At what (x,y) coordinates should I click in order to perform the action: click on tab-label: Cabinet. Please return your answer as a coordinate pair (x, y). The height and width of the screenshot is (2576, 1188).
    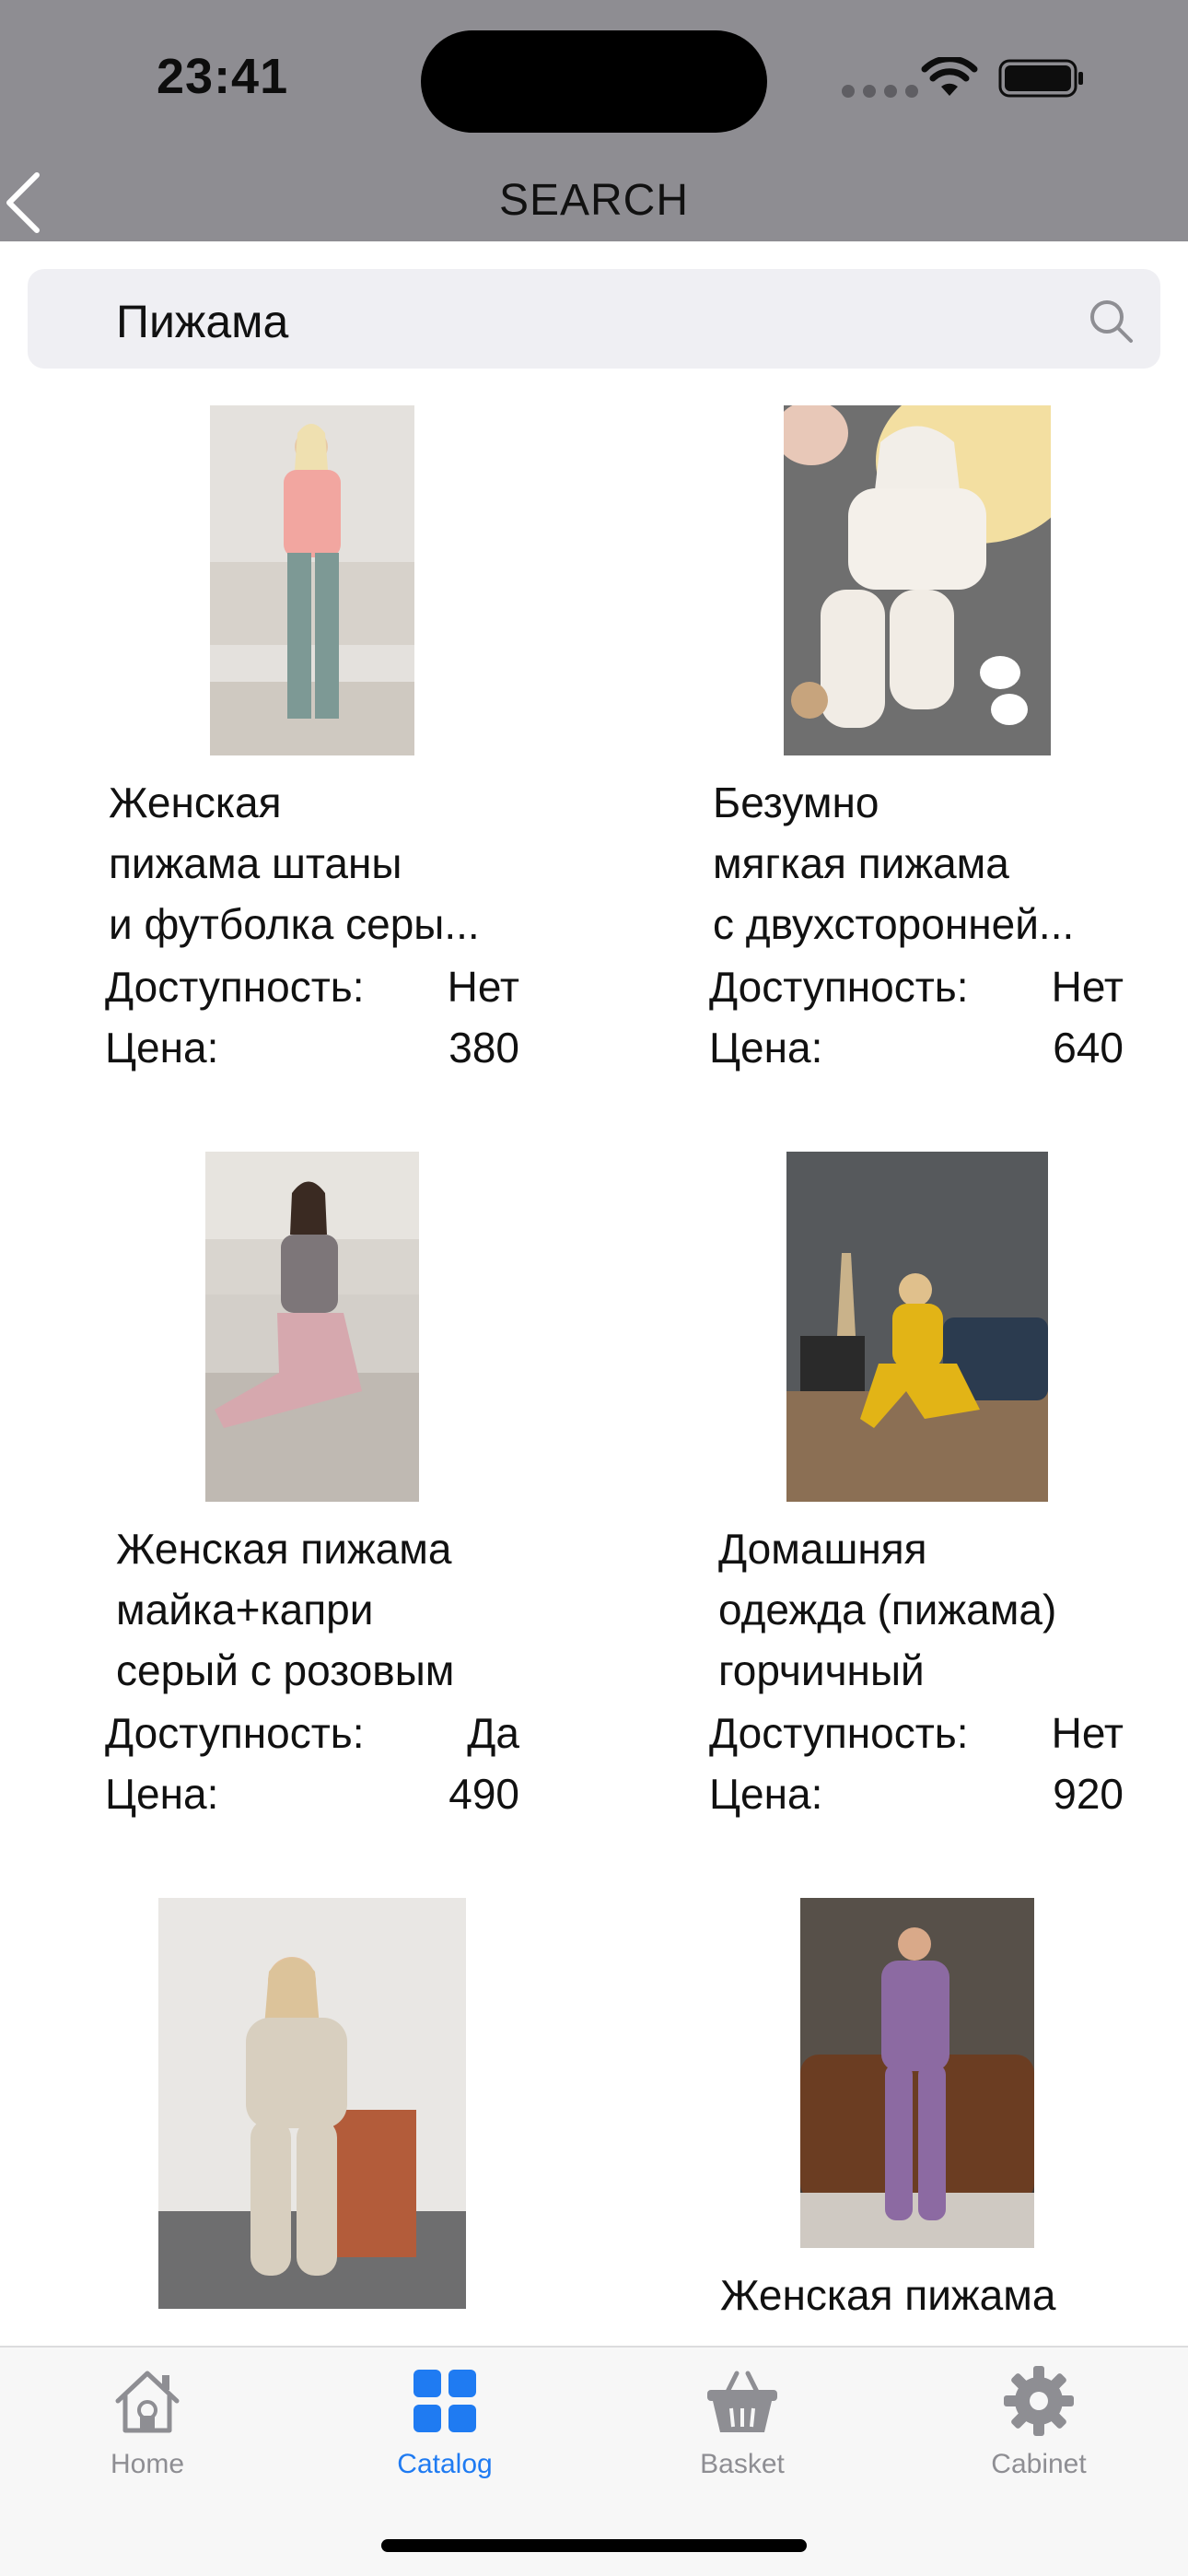
    Looking at the image, I should click on (1039, 2464).